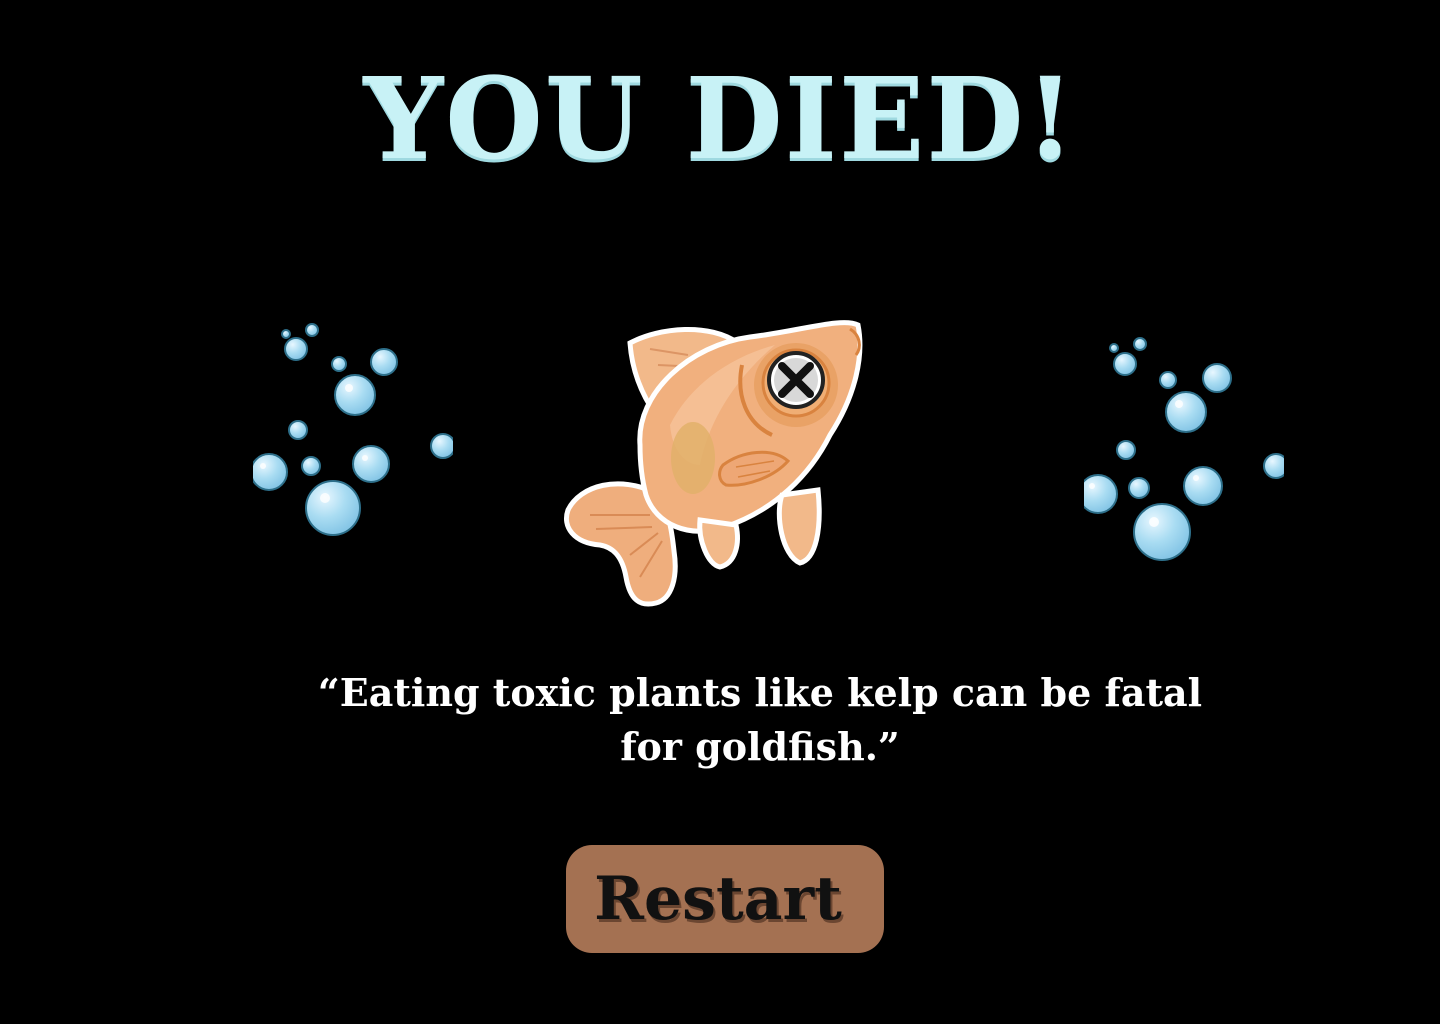 The image size is (1440, 1024). I want to click on right-bubbles-icon, so click(1184, 450).